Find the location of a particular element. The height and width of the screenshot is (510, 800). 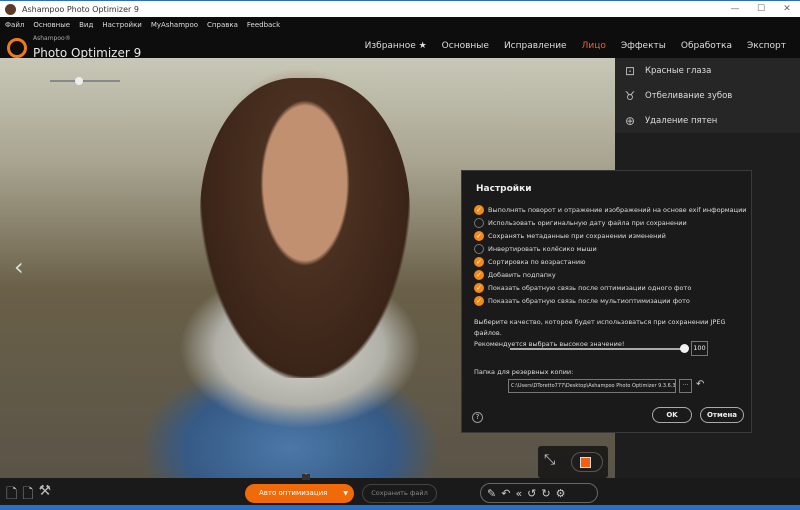

title-bar: Ashampoo Photo Optimizer 9 — ☐ ✕ is located at coordinates (400, 8).